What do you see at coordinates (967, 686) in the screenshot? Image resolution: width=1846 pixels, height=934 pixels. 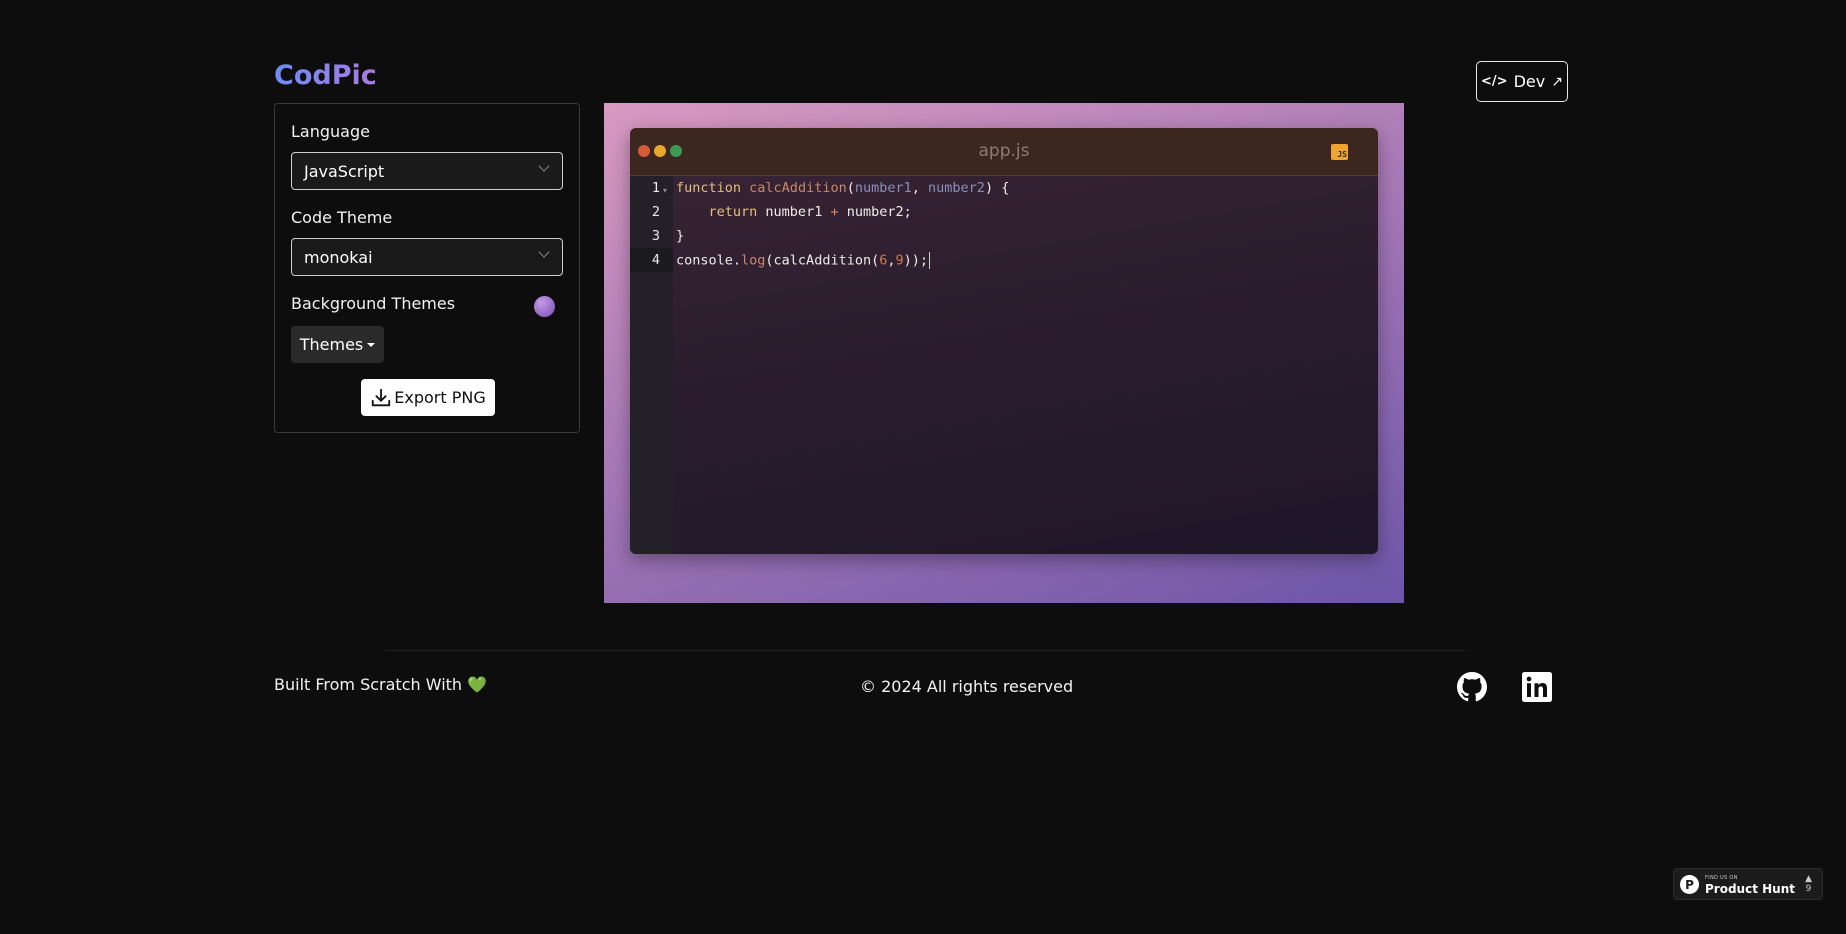 I see `copyright-text: © 2024 All rights reserved` at bounding box center [967, 686].